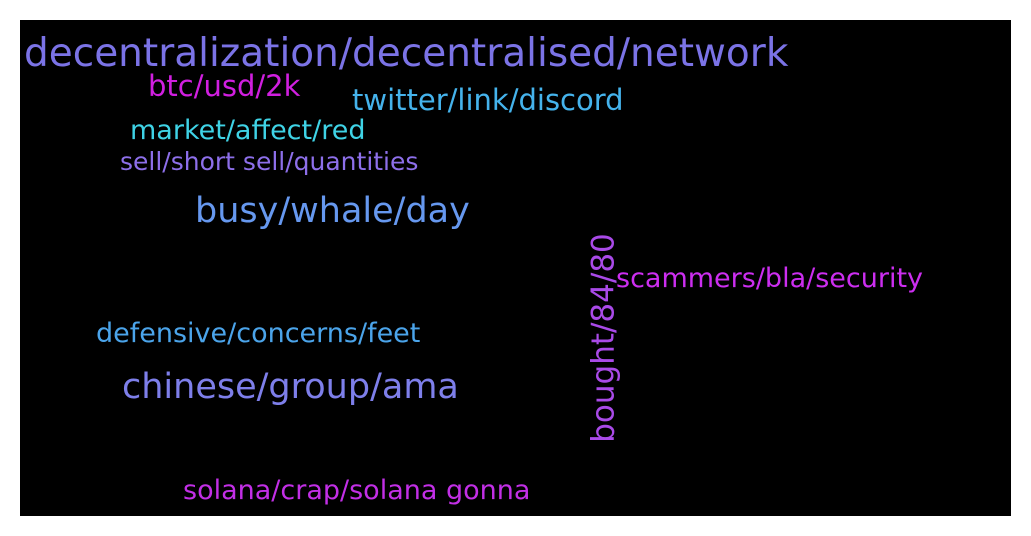 The width and height of the screenshot is (1031, 536). What do you see at coordinates (770, 278) in the screenshot?
I see `word-scammers-bla-security: scammers/bla/security` at bounding box center [770, 278].